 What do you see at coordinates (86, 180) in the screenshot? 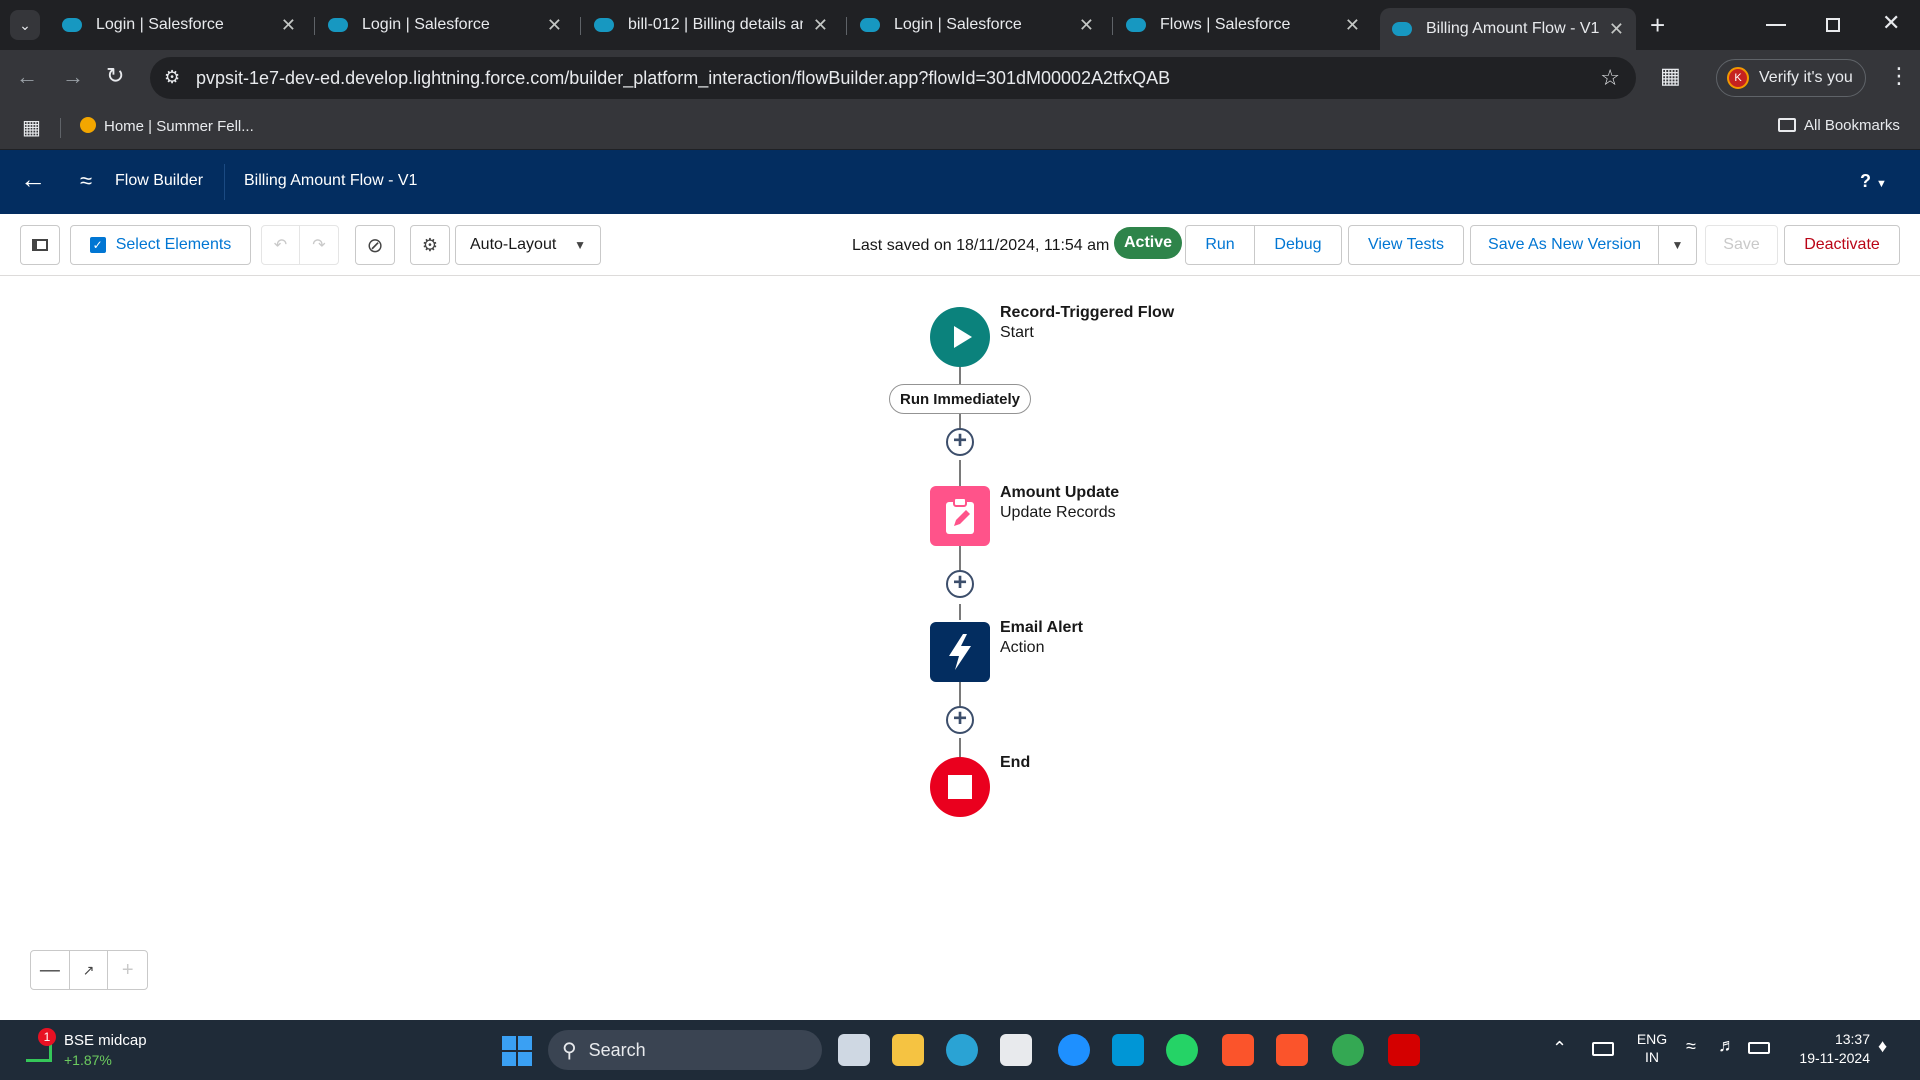
I see `flow-builder-logo-icon: ≈` at bounding box center [86, 180].